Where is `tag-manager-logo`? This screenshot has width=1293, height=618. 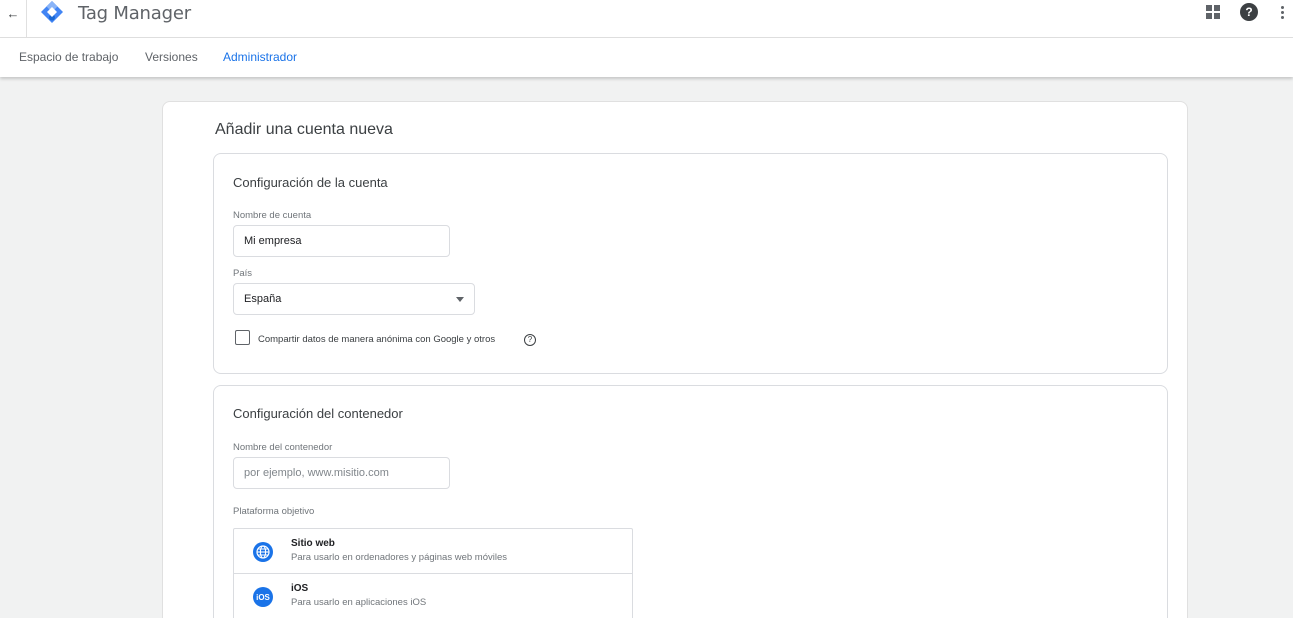
tag-manager-logo is located at coordinates (52, 12).